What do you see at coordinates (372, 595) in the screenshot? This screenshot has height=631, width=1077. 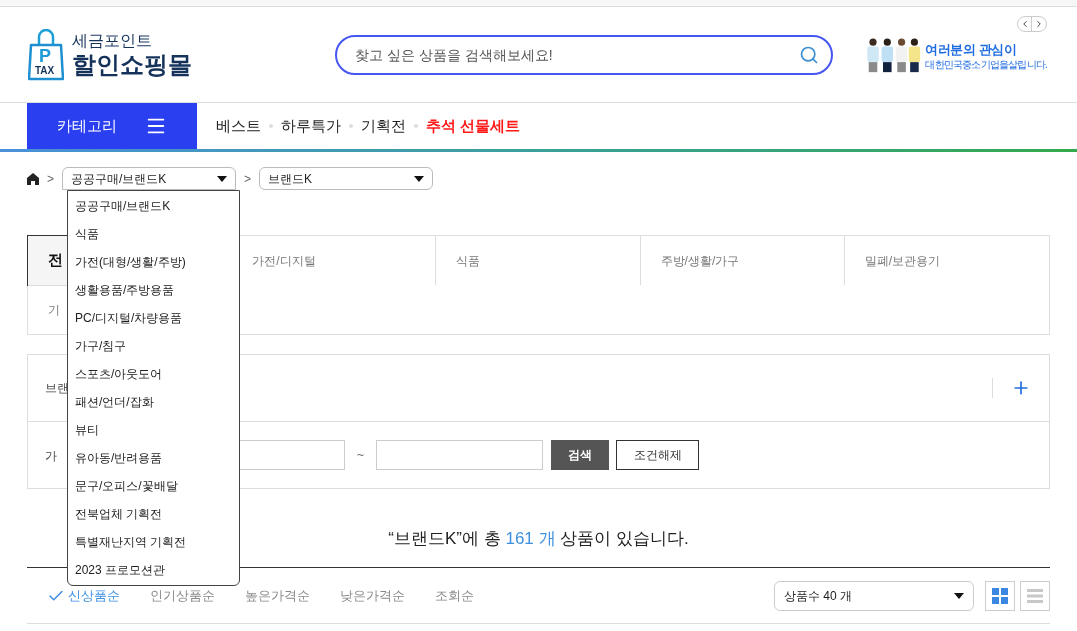 I see `sort-option: 낮은가격순` at bounding box center [372, 595].